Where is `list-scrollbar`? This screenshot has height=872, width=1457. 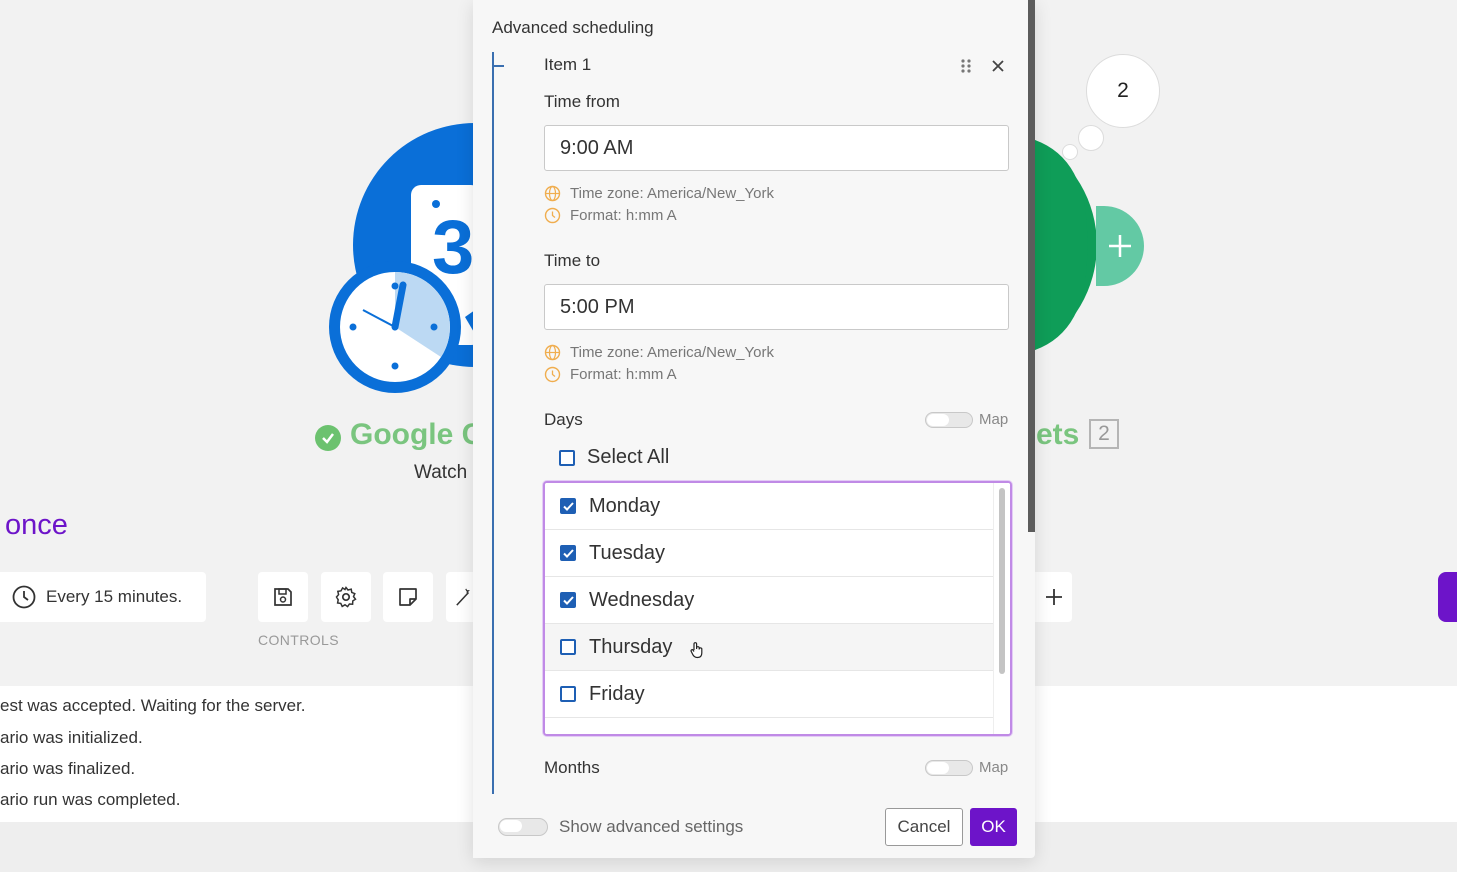 list-scrollbar is located at coordinates (1001, 608).